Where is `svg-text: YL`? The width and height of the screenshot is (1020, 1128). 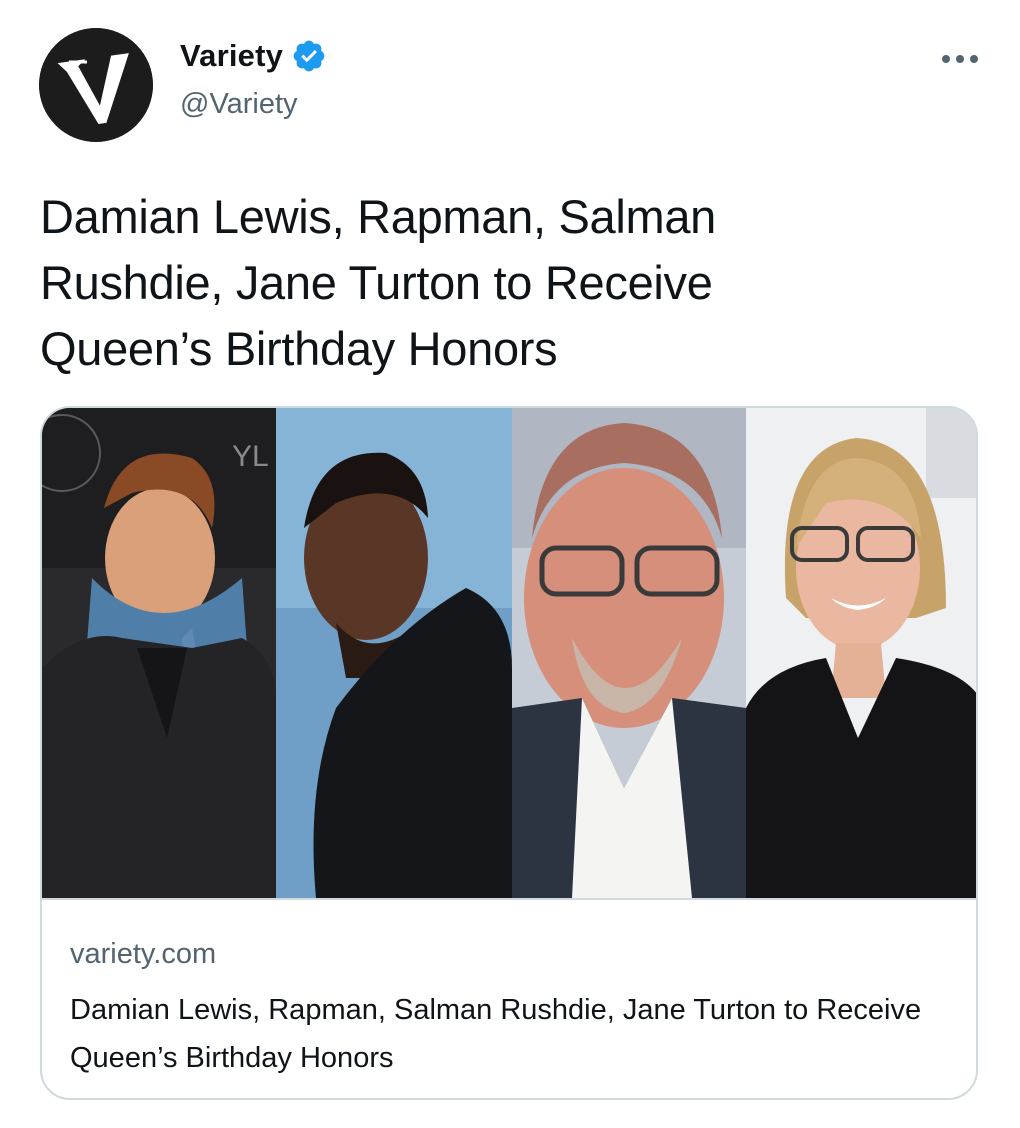
svg-text: YL is located at coordinates (250, 456).